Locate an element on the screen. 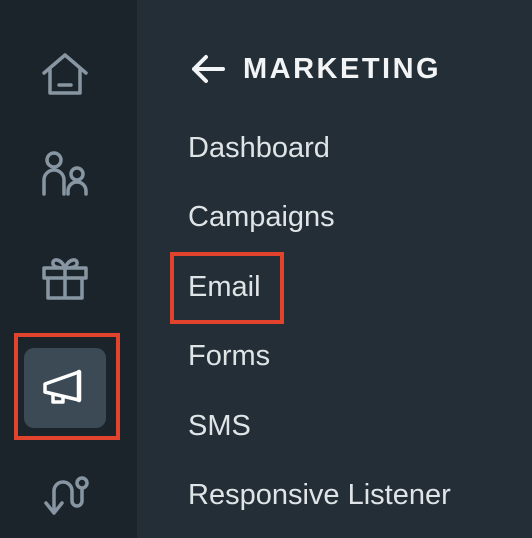 This screenshot has height=538, width=532. arrow-left-icon is located at coordinates (208, 69).